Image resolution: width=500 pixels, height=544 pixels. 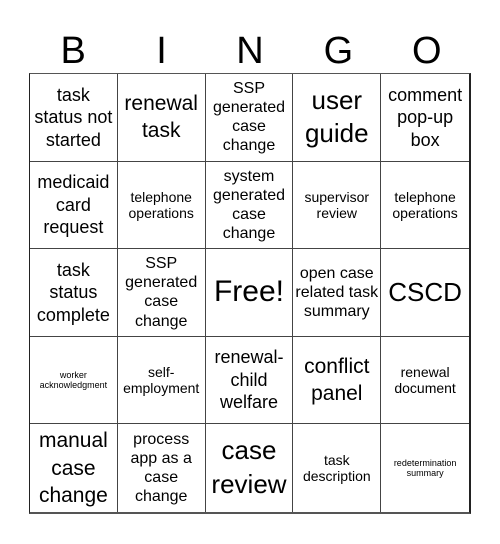 I want to click on bingo-cell: process app as a case change, so click(x=162, y=468).